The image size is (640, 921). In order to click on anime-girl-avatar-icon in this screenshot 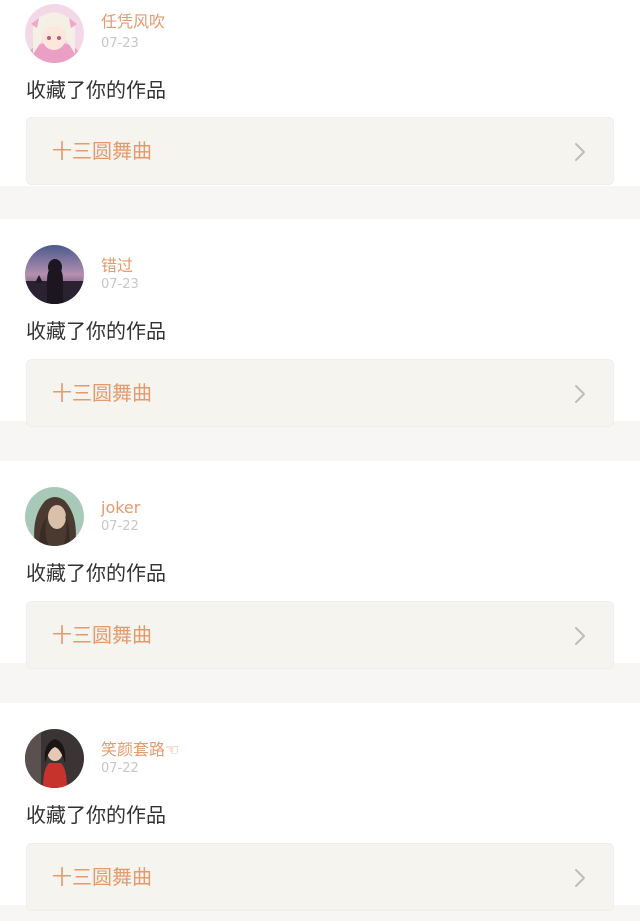, I will do `click(54, 33)`.